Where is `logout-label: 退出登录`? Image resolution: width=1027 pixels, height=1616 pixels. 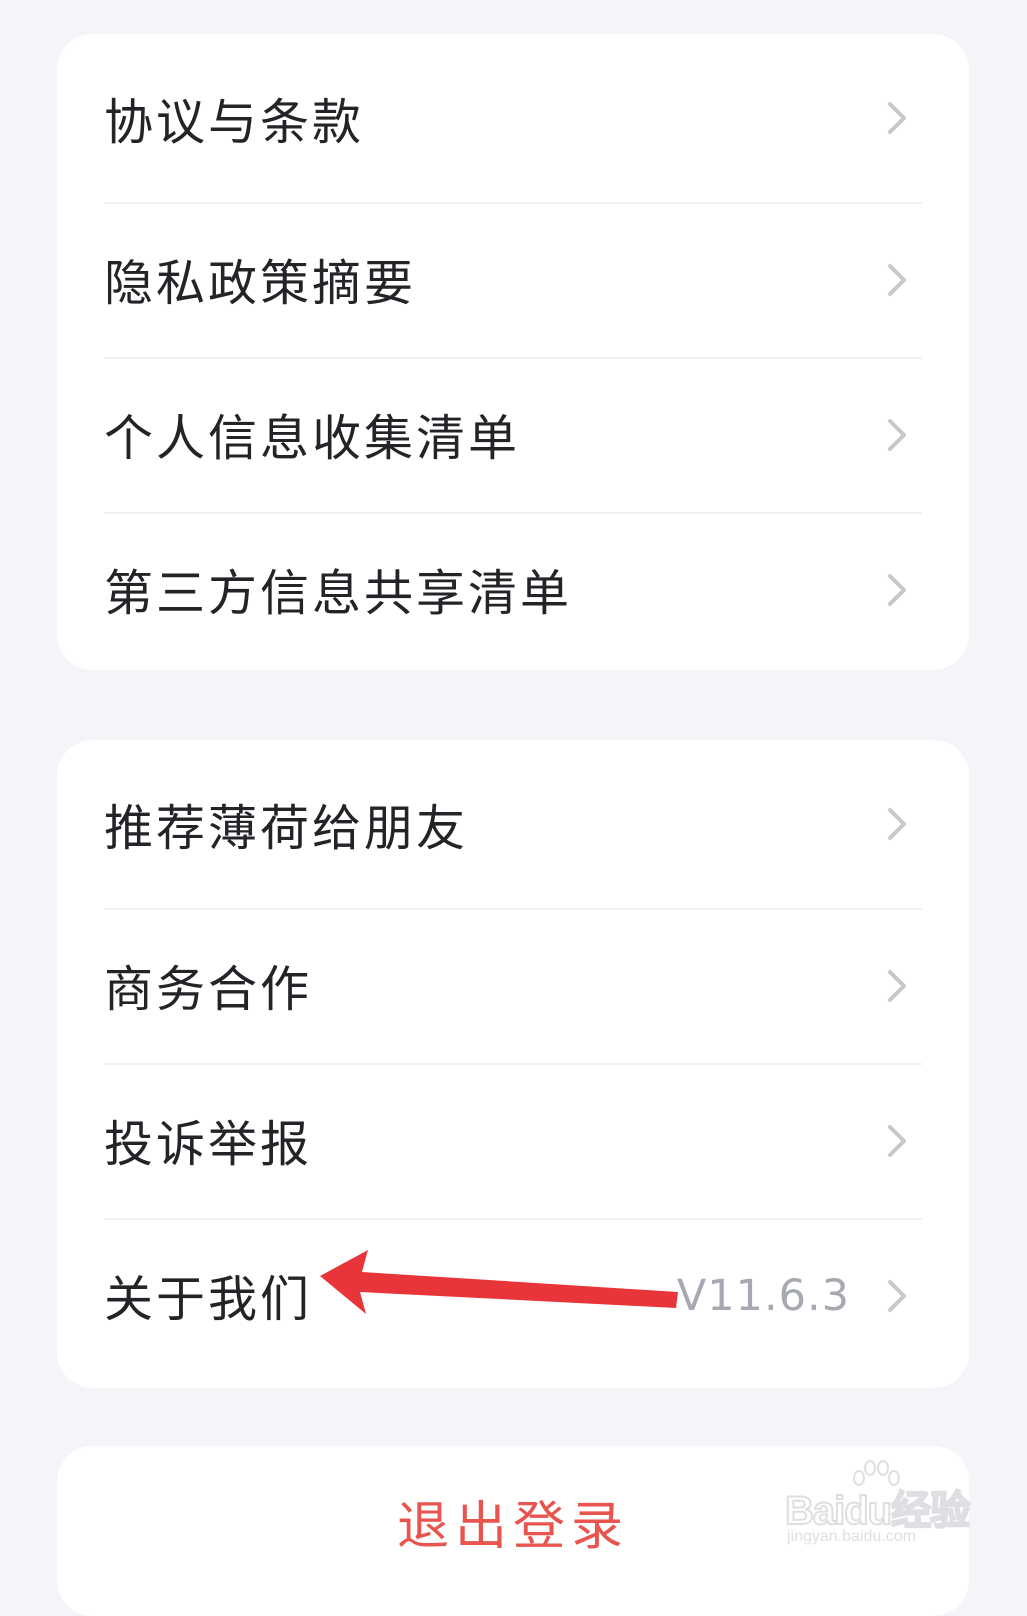
logout-label: 退出登录 is located at coordinates (512, 1526).